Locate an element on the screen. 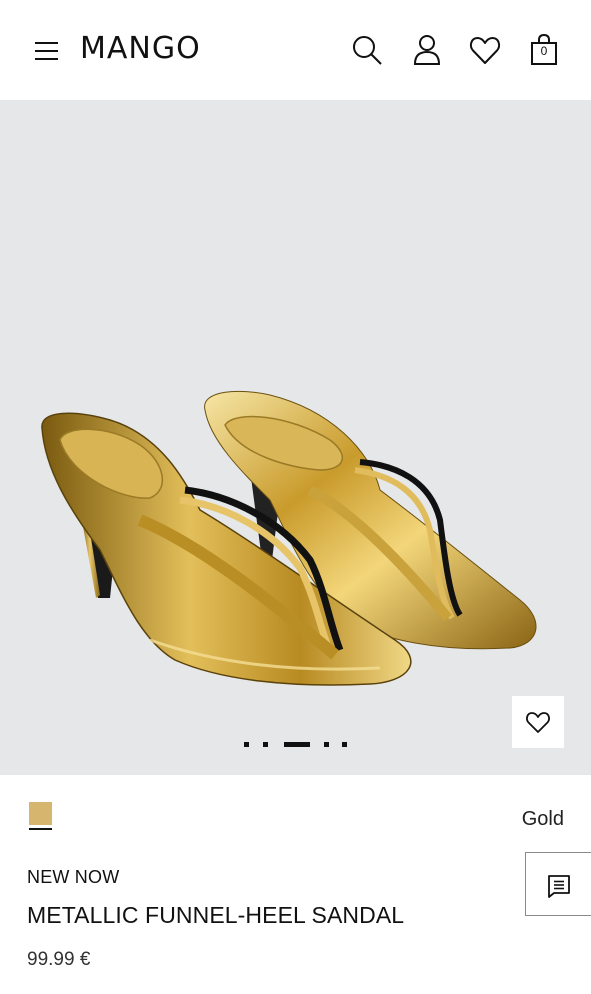 Image resolution: width=591 pixels, height=994 pixels. product-price: 99.99 € is located at coordinates (59, 959).